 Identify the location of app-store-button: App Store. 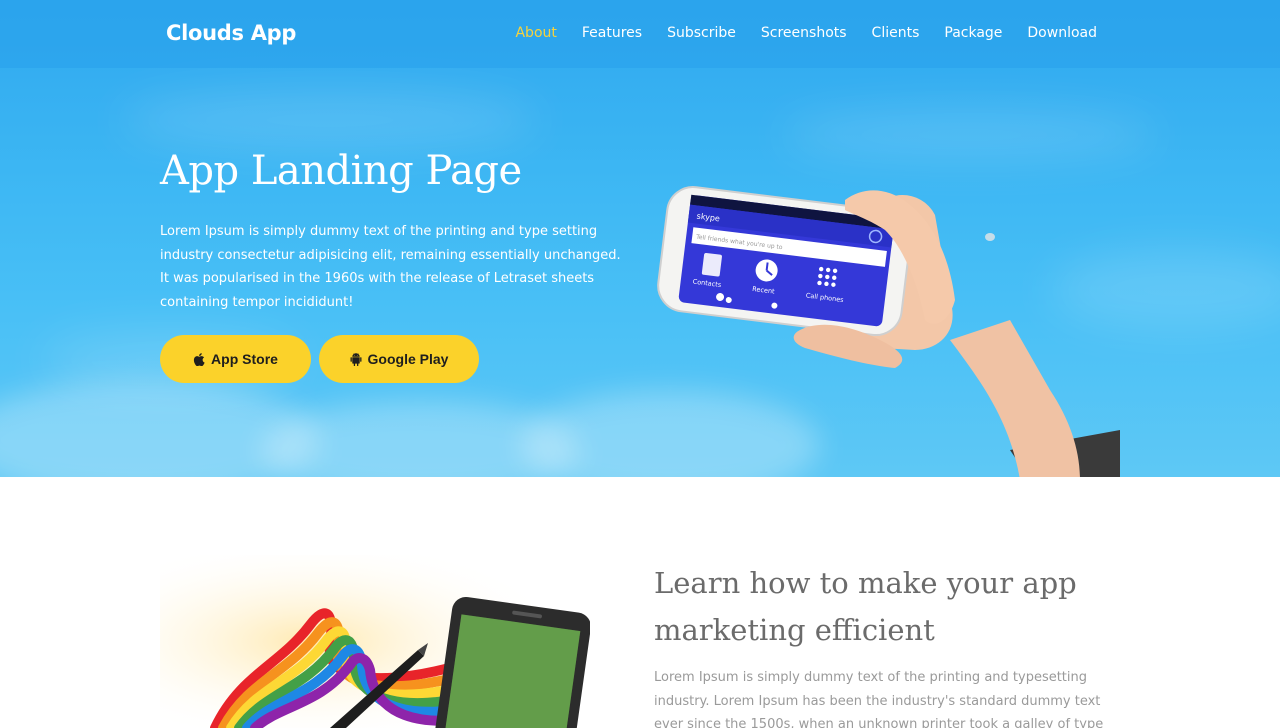
(235, 359).